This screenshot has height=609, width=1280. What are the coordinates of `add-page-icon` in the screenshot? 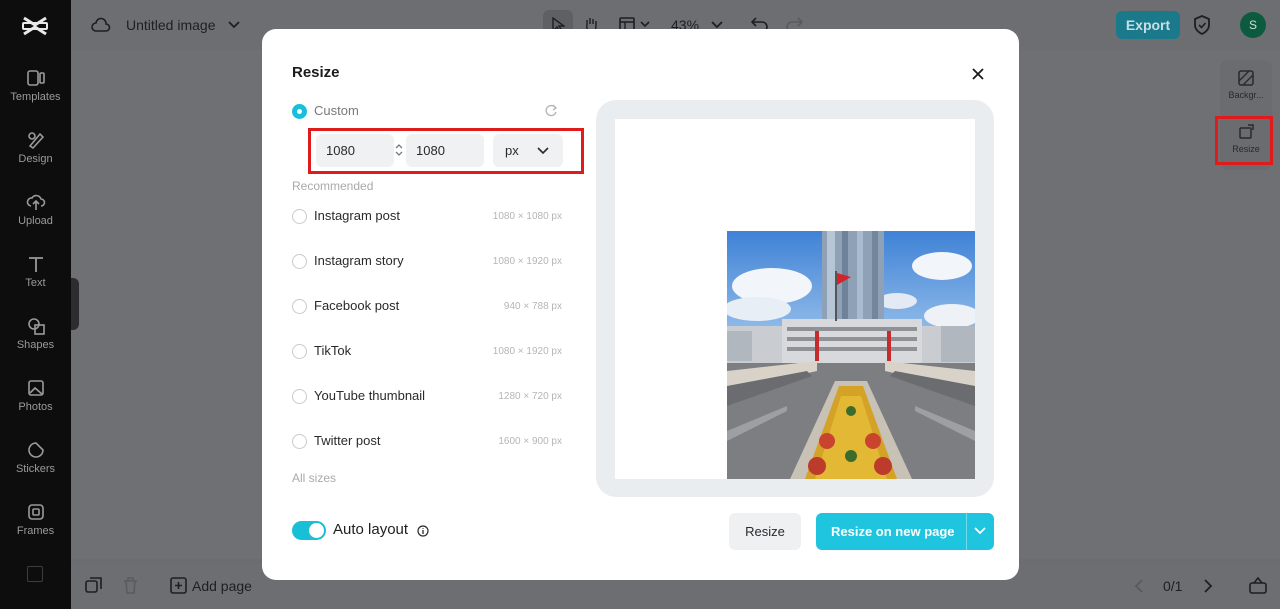 It's located at (178, 585).